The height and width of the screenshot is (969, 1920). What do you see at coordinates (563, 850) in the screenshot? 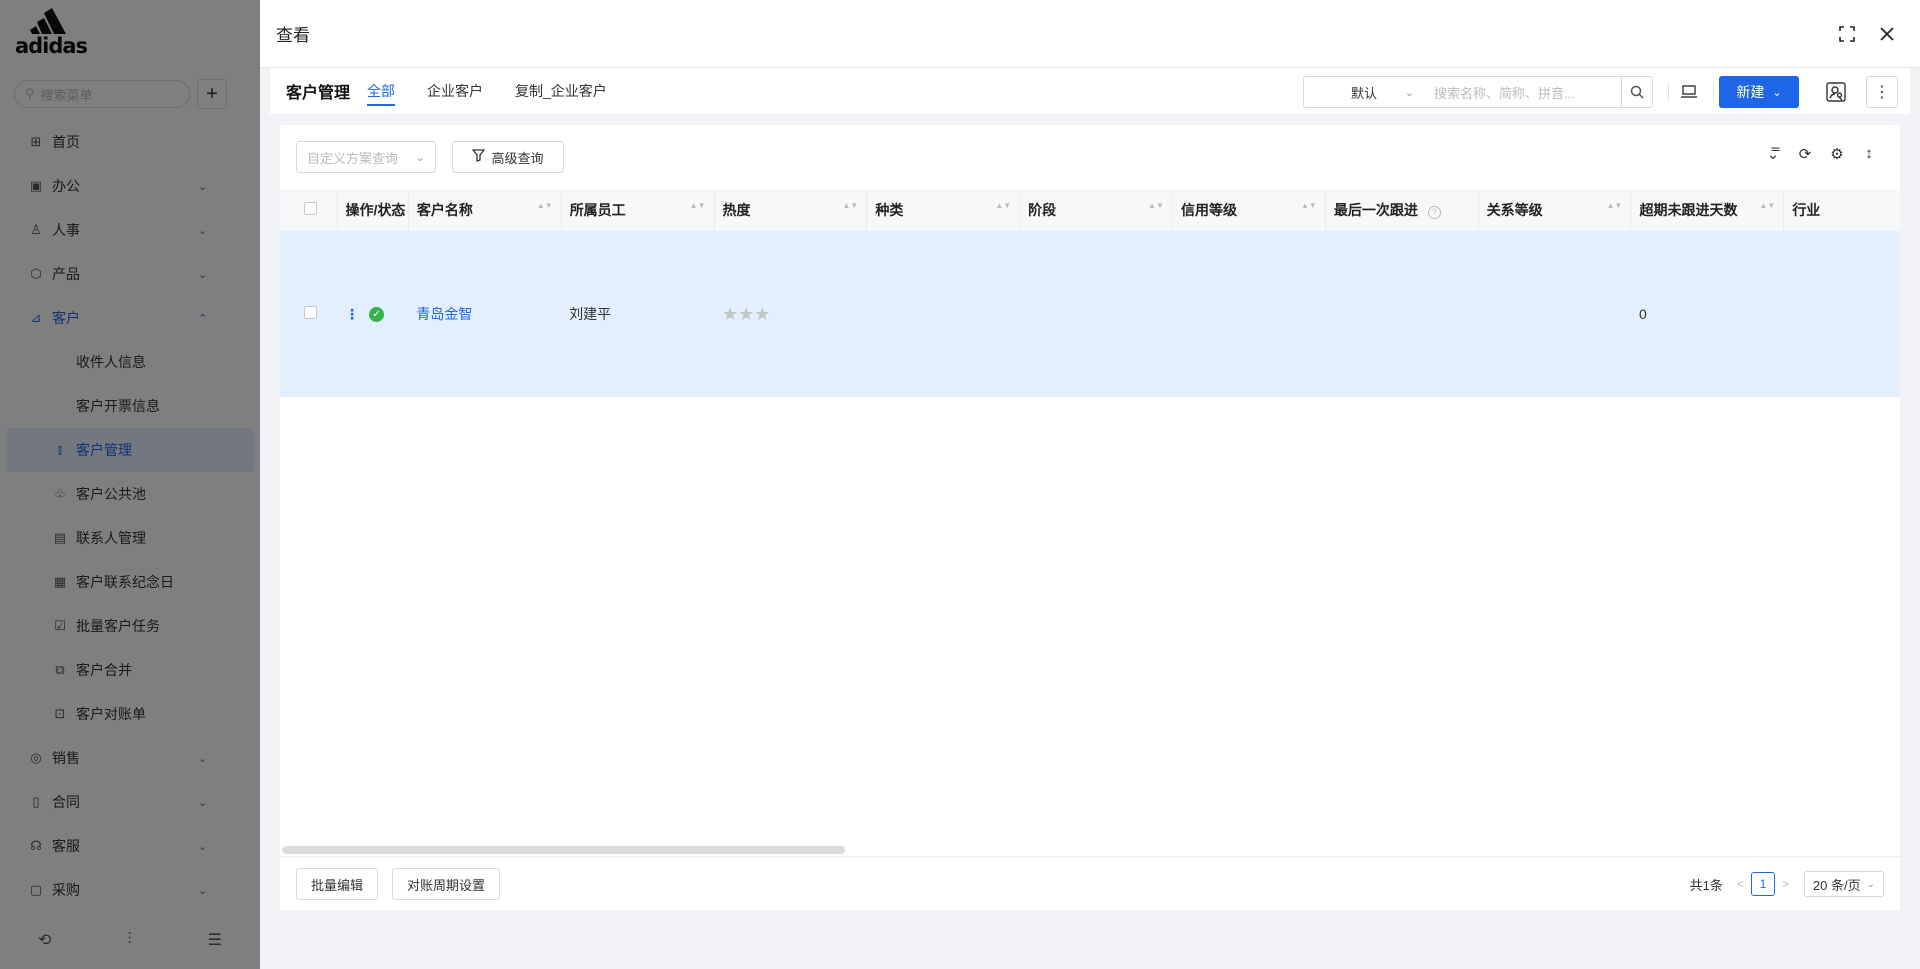
I see `horizontal-scrollbar` at bounding box center [563, 850].